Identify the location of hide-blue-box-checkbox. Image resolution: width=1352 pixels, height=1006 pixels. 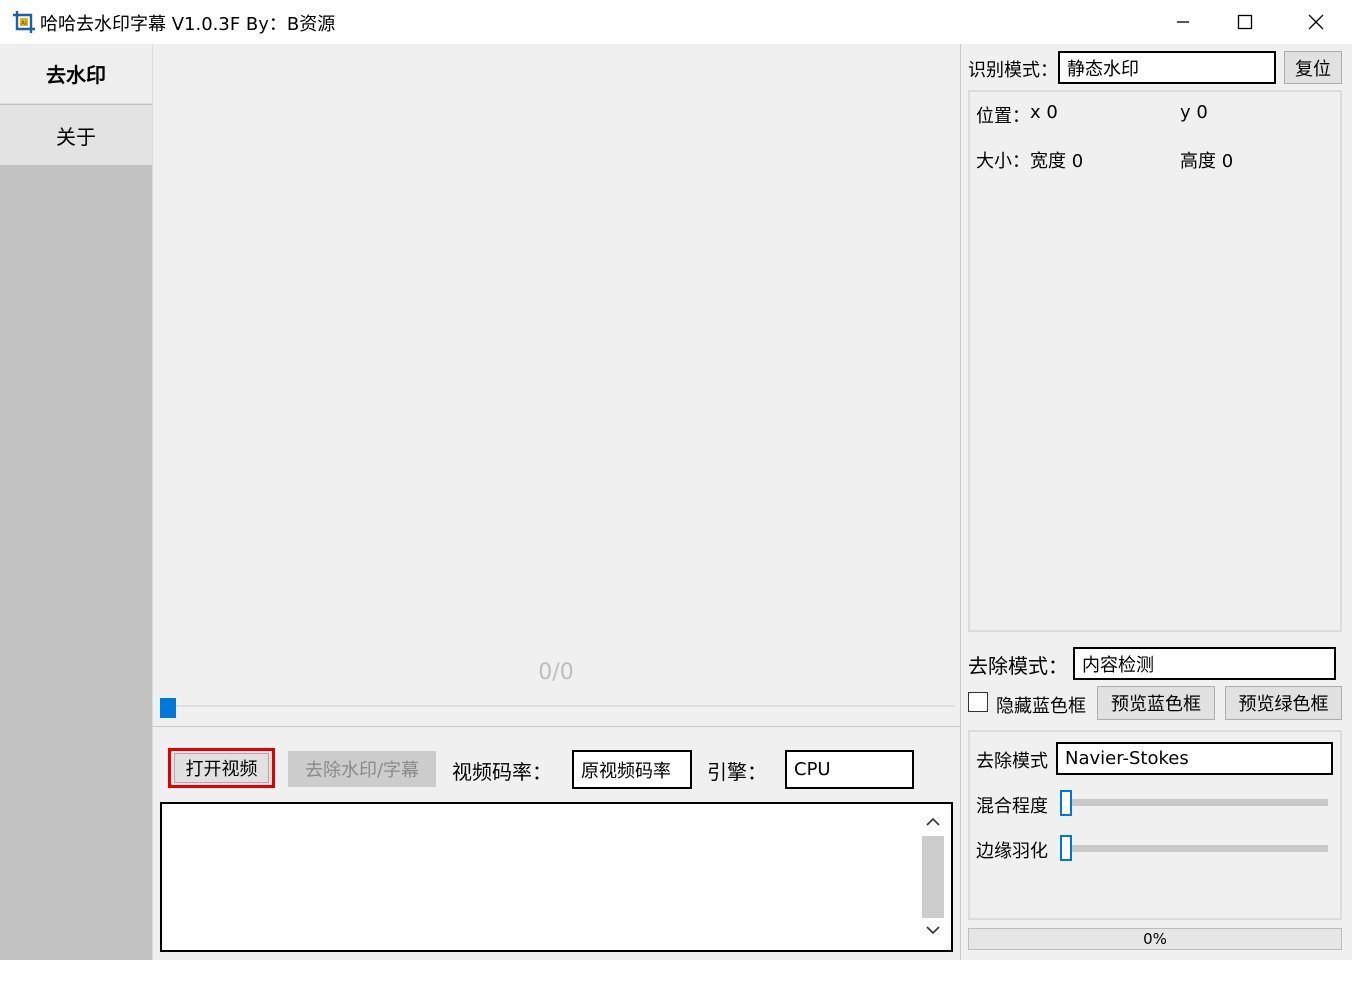
(978, 702).